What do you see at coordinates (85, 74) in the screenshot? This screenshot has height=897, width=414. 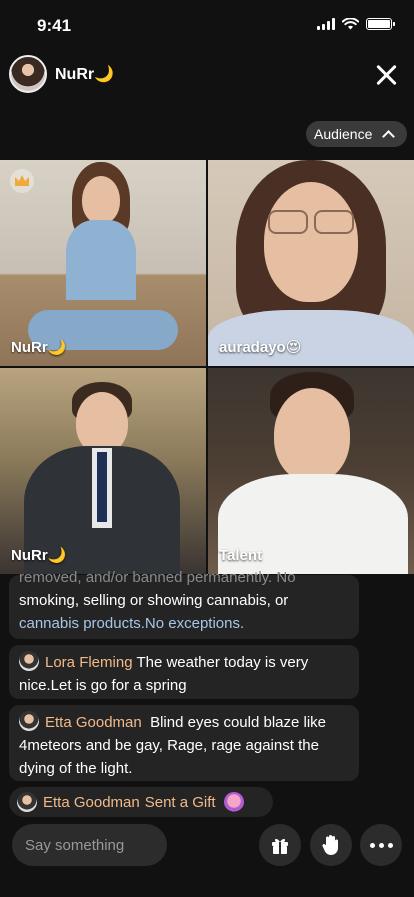 I see `host-name: NuRr🌙` at bounding box center [85, 74].